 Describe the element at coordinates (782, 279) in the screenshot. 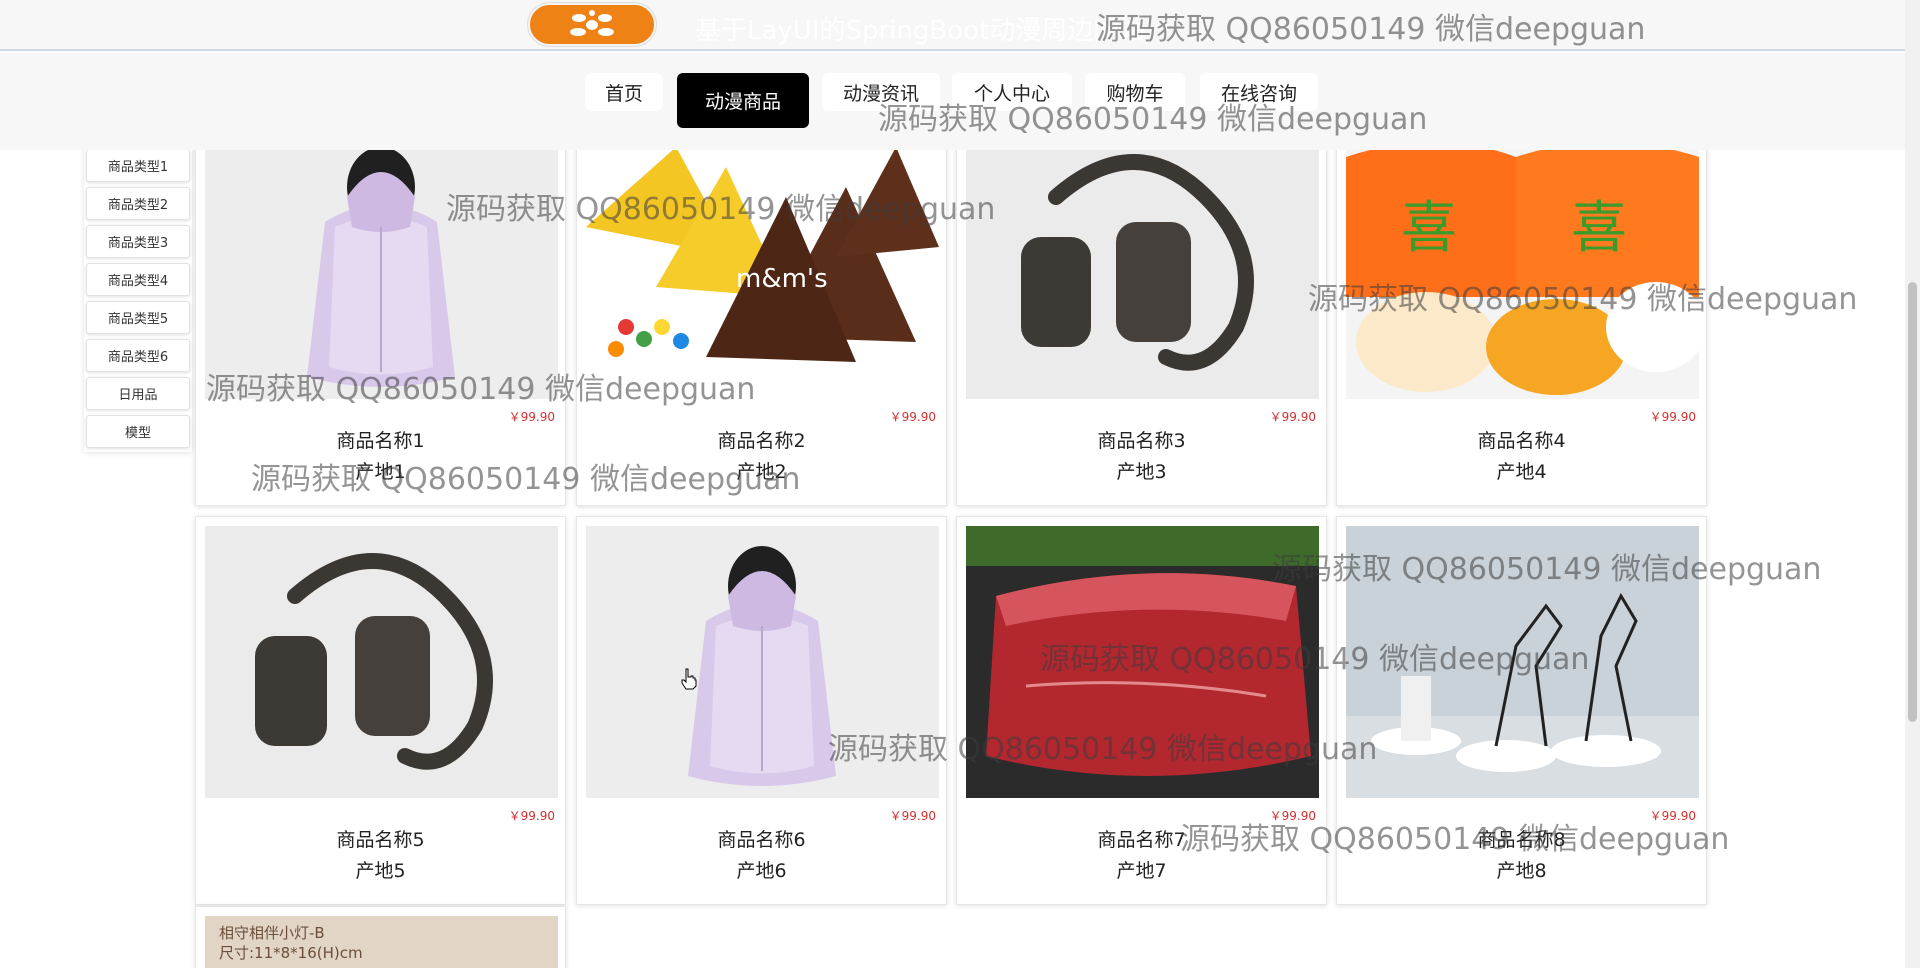

I see `svg-text: m&m's` at that location.